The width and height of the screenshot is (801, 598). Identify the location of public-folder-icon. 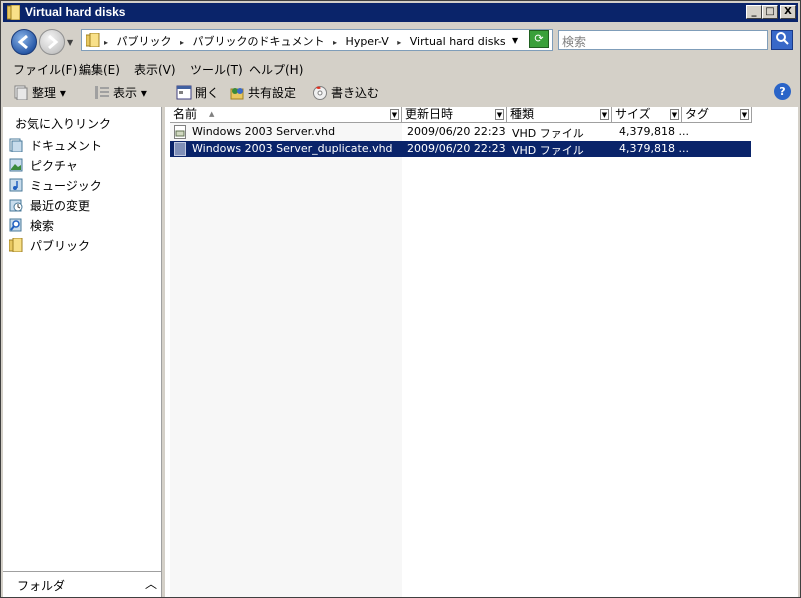
(16, 245).